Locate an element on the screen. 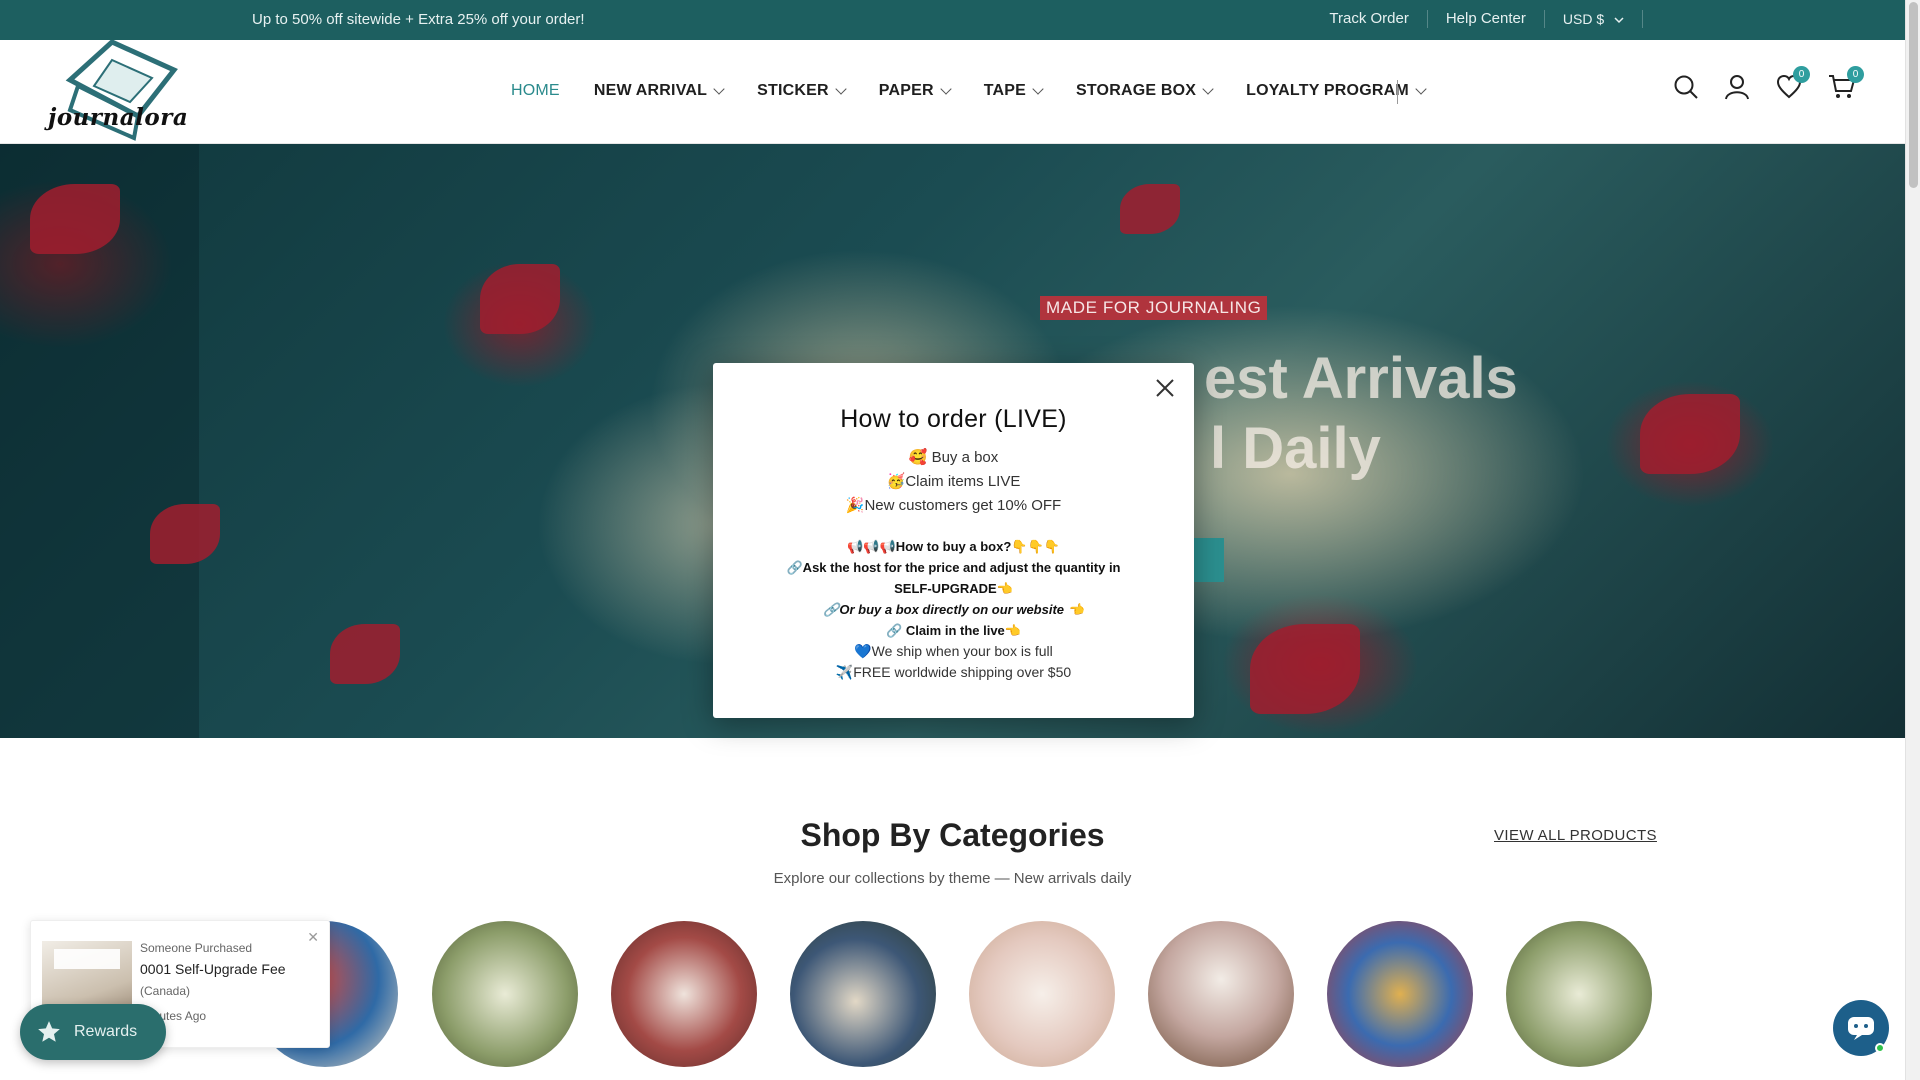 The height and width of the screenshot is (1080, 1920). nav-label: TAPE is located at coordinates (1004, 90).